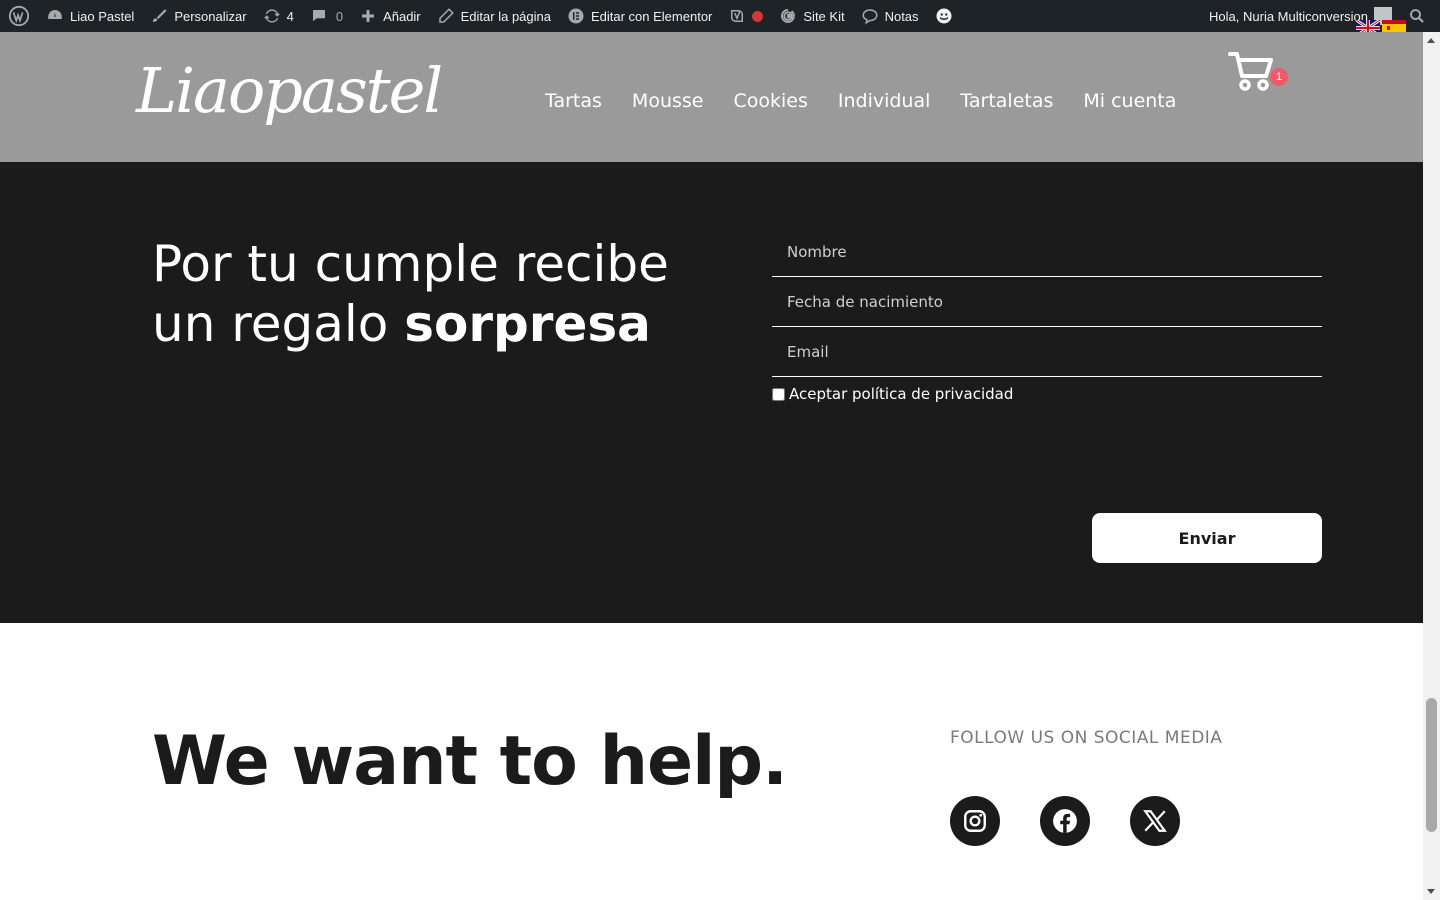 This screenshot has width=1440, height=900. I want to click on headline-bold-word: sorpresa, so click(527, 324).